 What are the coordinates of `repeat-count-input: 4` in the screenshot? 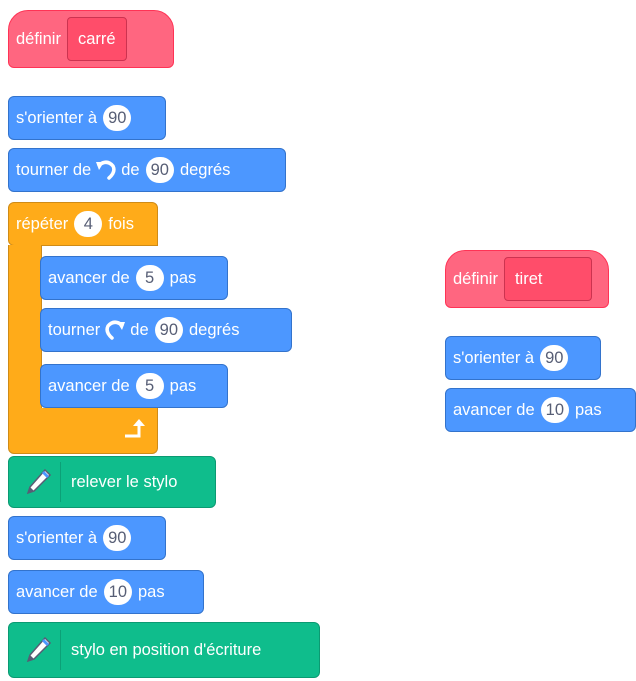 It's located at (88, 224).